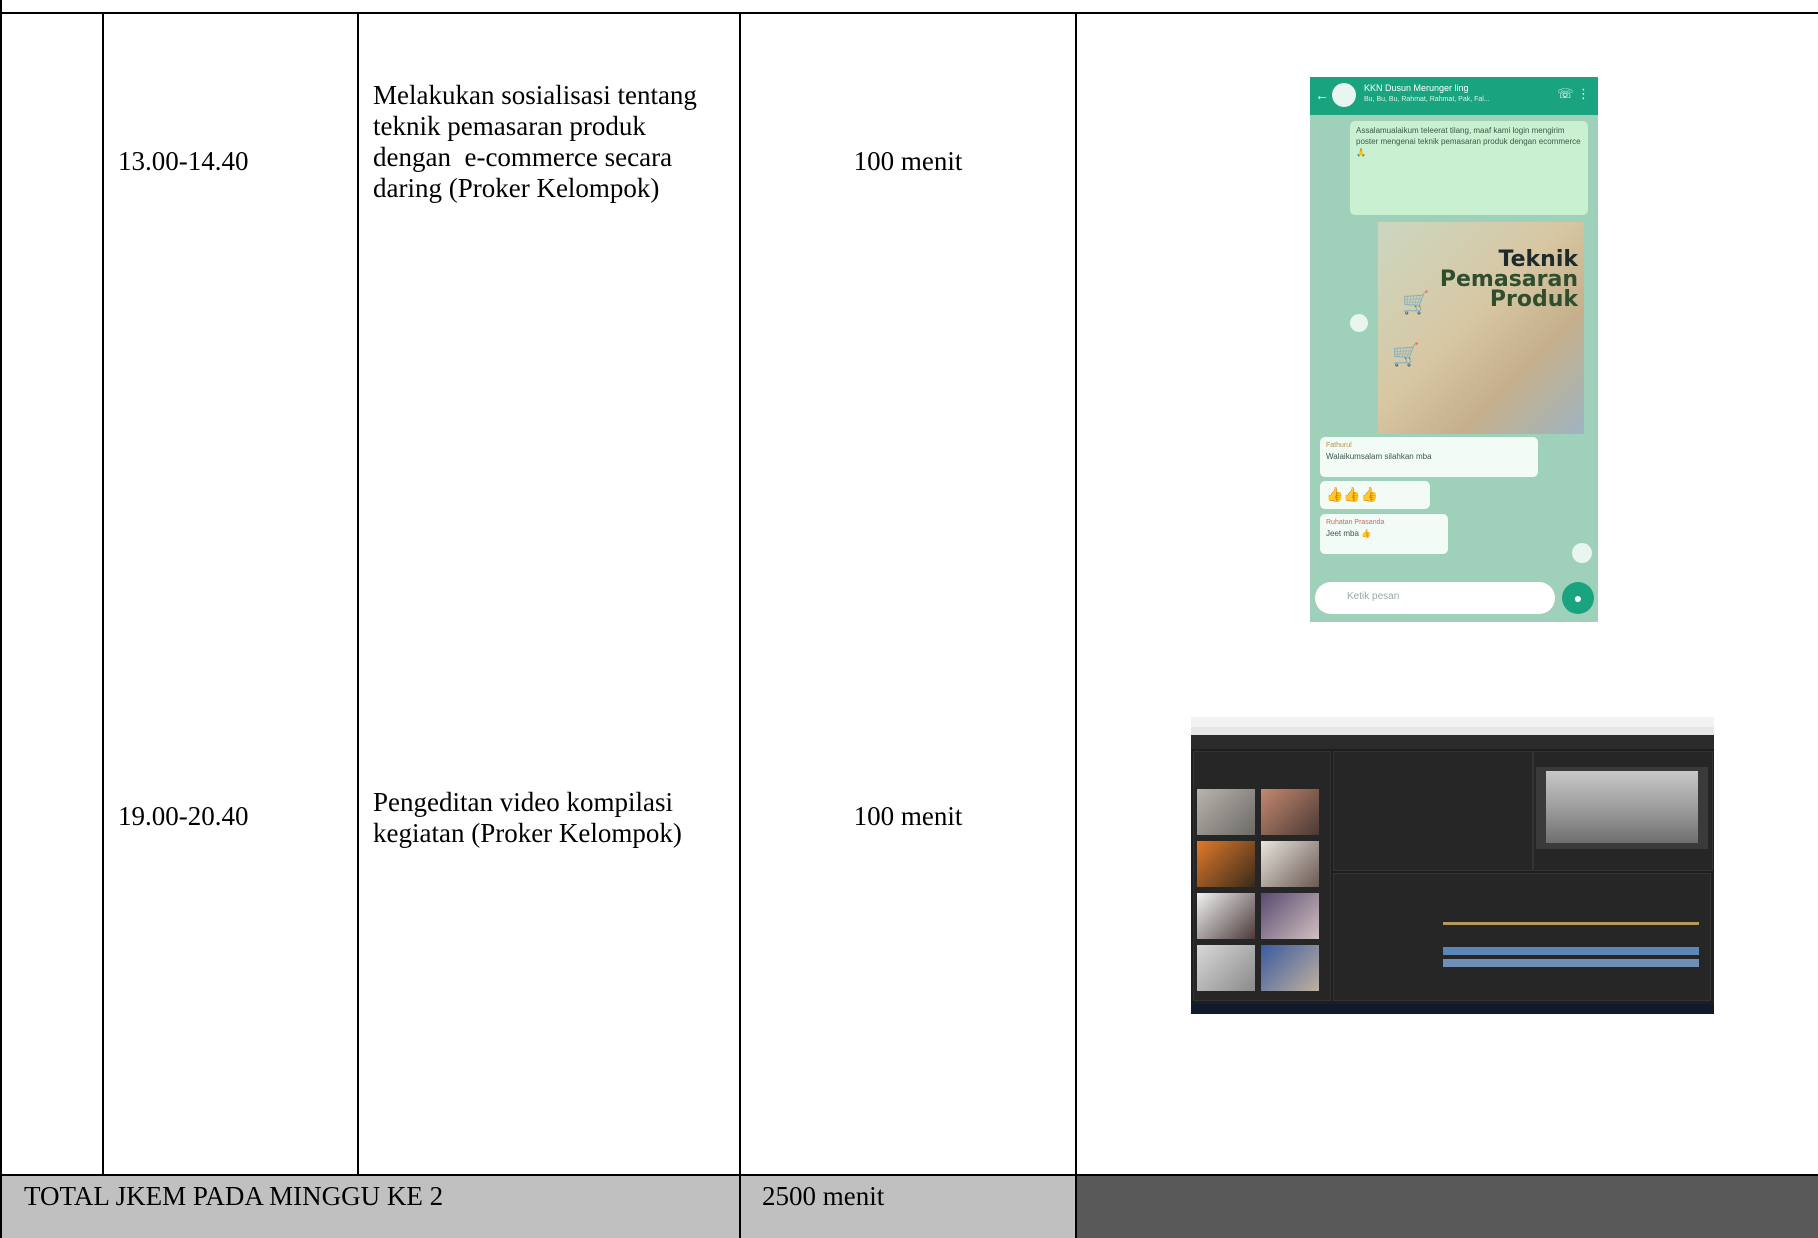  What do you see at coordinates (516, 188) in the screenshot?
I see `row-1-activity-line-4: daring (Proker Kelompok)` at bounding box center [516, 188].